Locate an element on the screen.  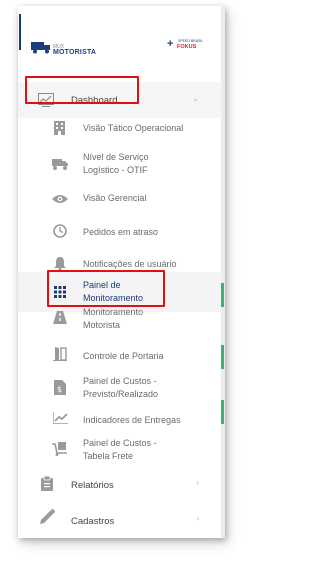
partner-plus-icon: + is located at coordinates (170, 44).